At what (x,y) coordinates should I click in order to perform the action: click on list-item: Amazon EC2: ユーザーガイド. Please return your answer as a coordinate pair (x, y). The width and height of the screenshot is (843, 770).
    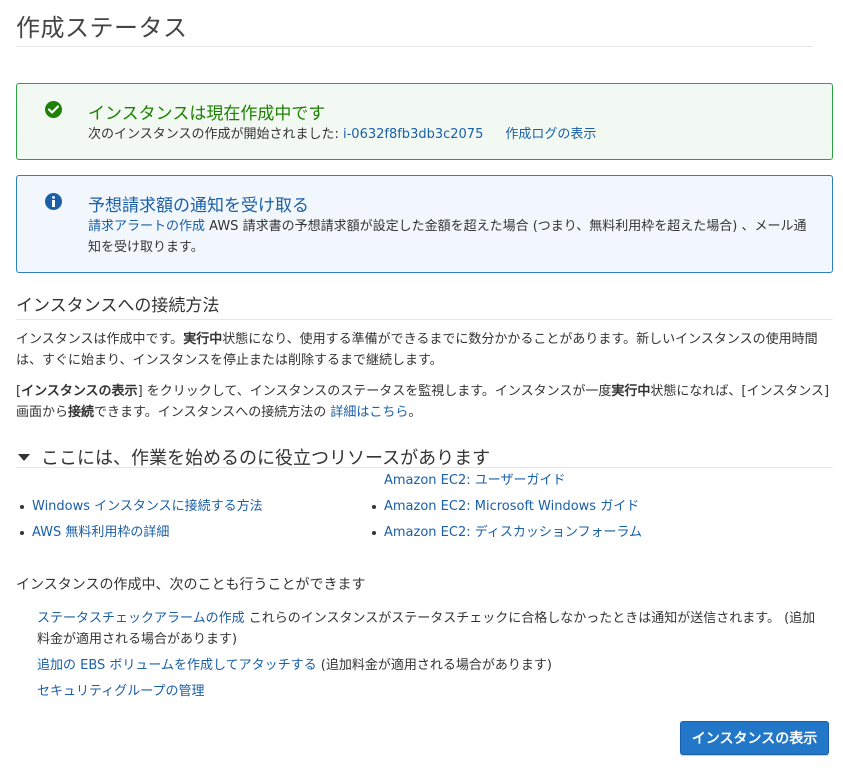
    Looking at the image, I should click on (505, 484).